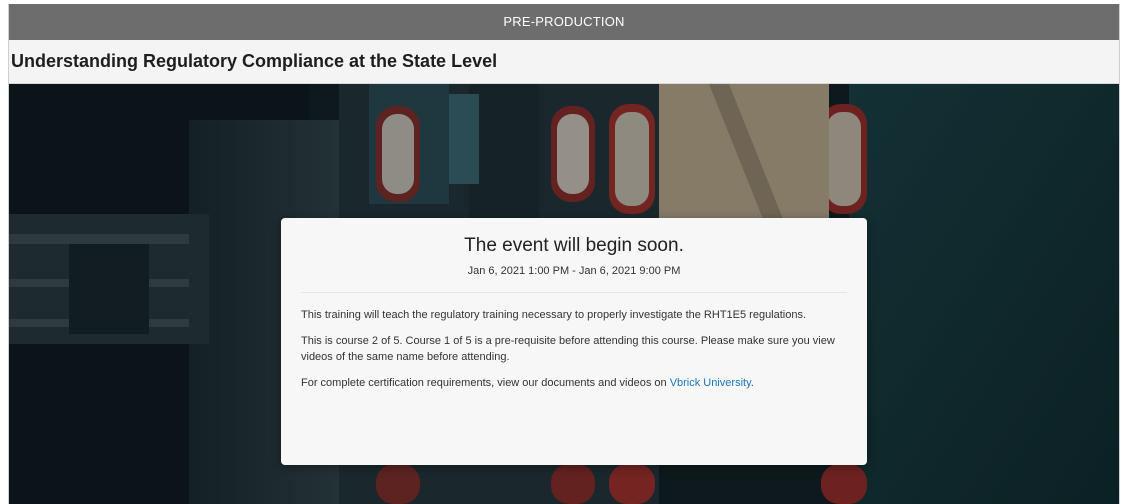 This screenshot has height=504, width=1128. I want to click on certification-text-end: ., so click(752, 383).